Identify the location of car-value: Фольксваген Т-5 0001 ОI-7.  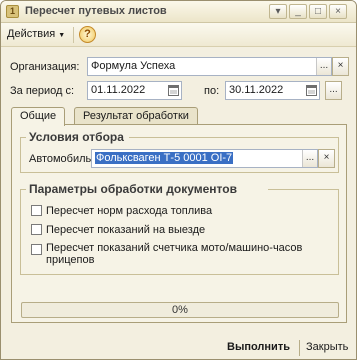
(164, 158).